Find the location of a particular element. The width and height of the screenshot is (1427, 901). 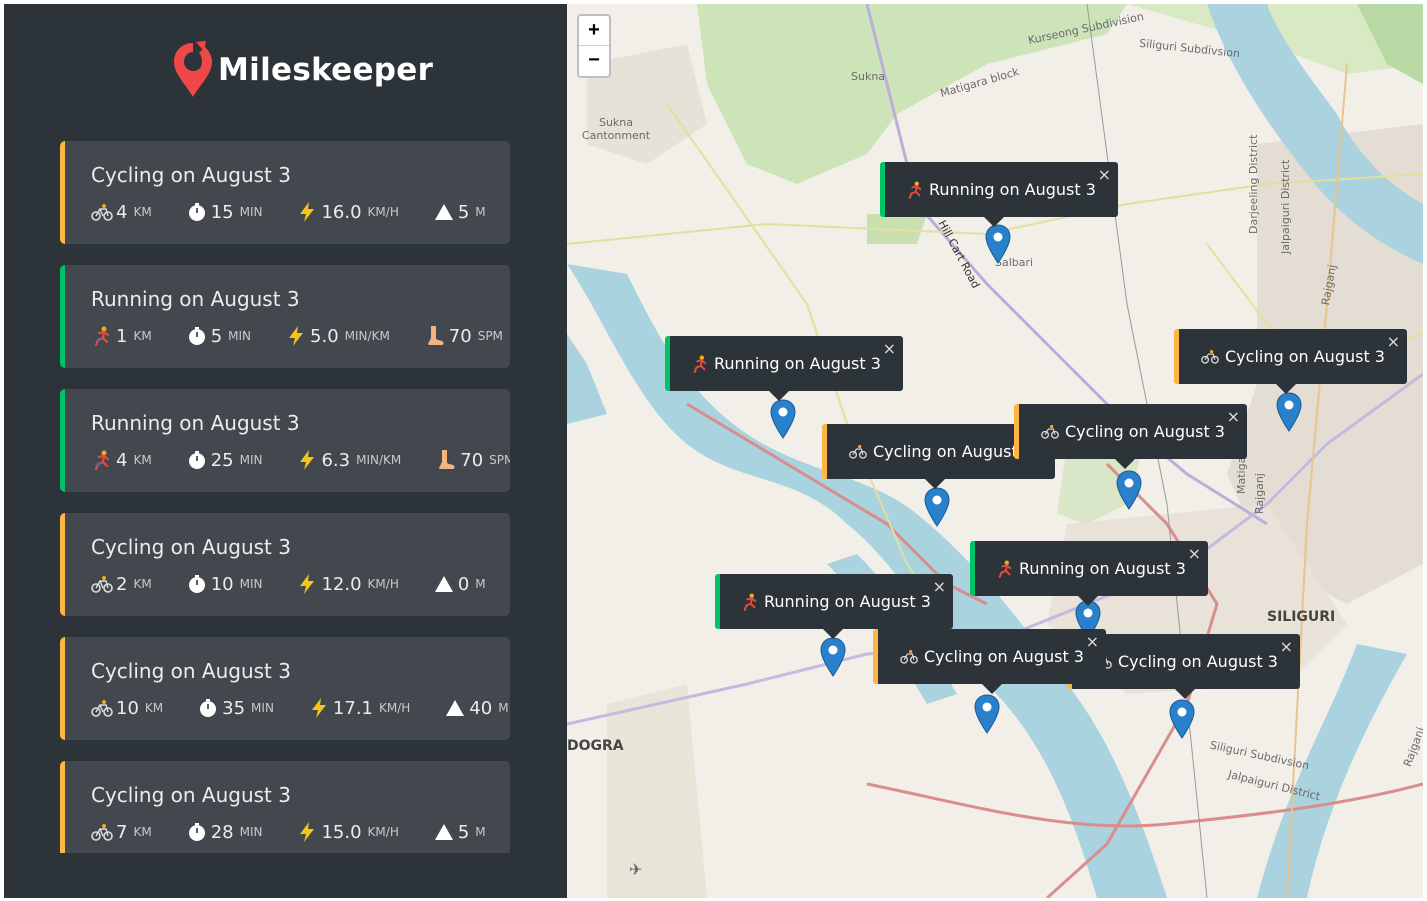

zoom-in-button: + is located at coordinates (594, 31).